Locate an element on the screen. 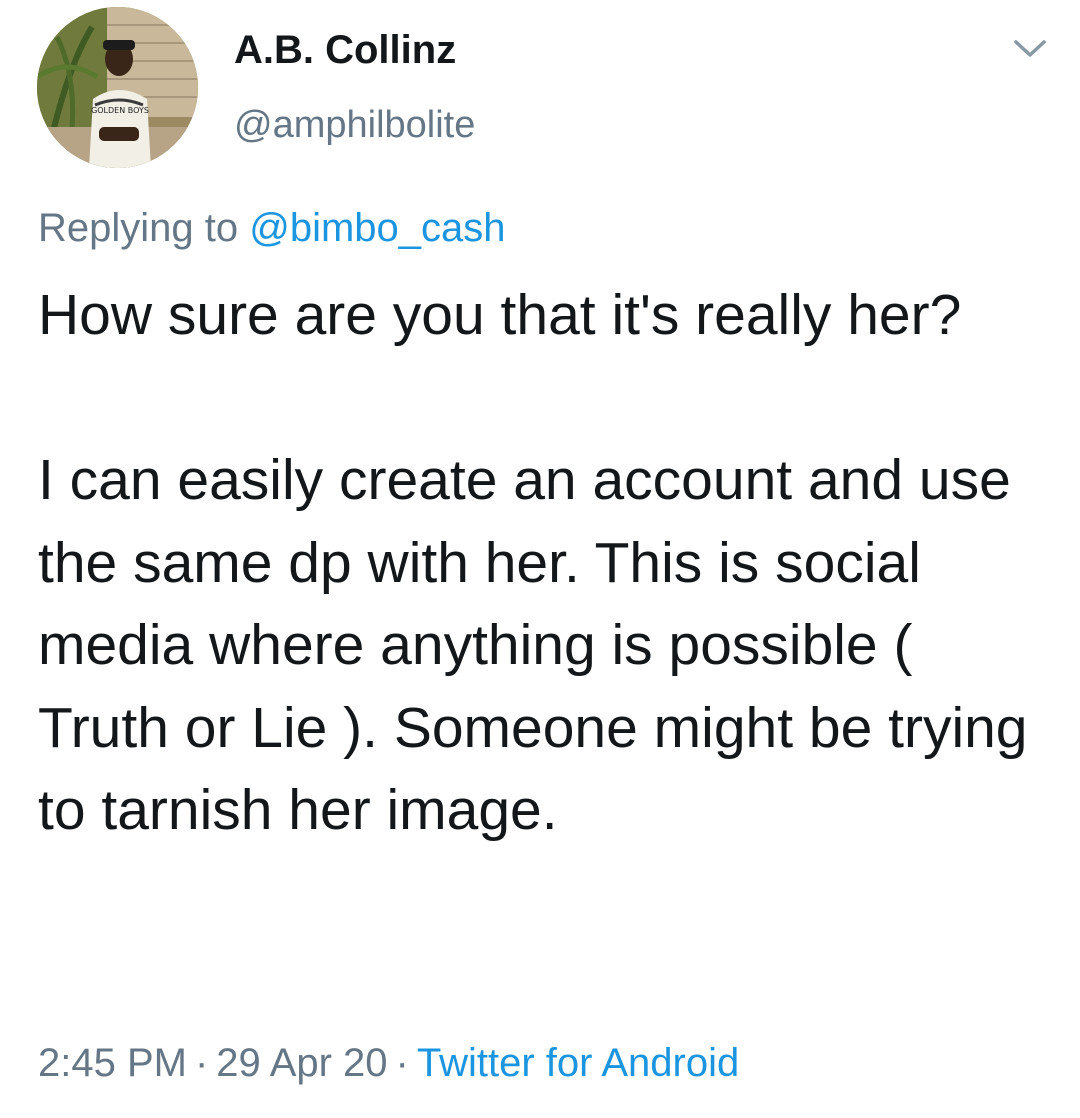  replying-to-line: Replying to @bimbo_cash is located at coordinates (272, 228).